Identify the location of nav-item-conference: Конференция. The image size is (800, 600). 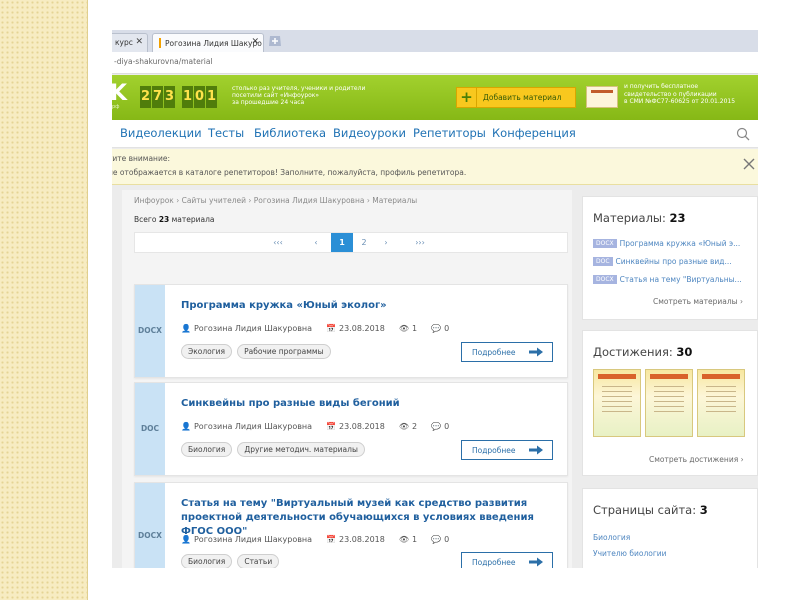
(534, 133).